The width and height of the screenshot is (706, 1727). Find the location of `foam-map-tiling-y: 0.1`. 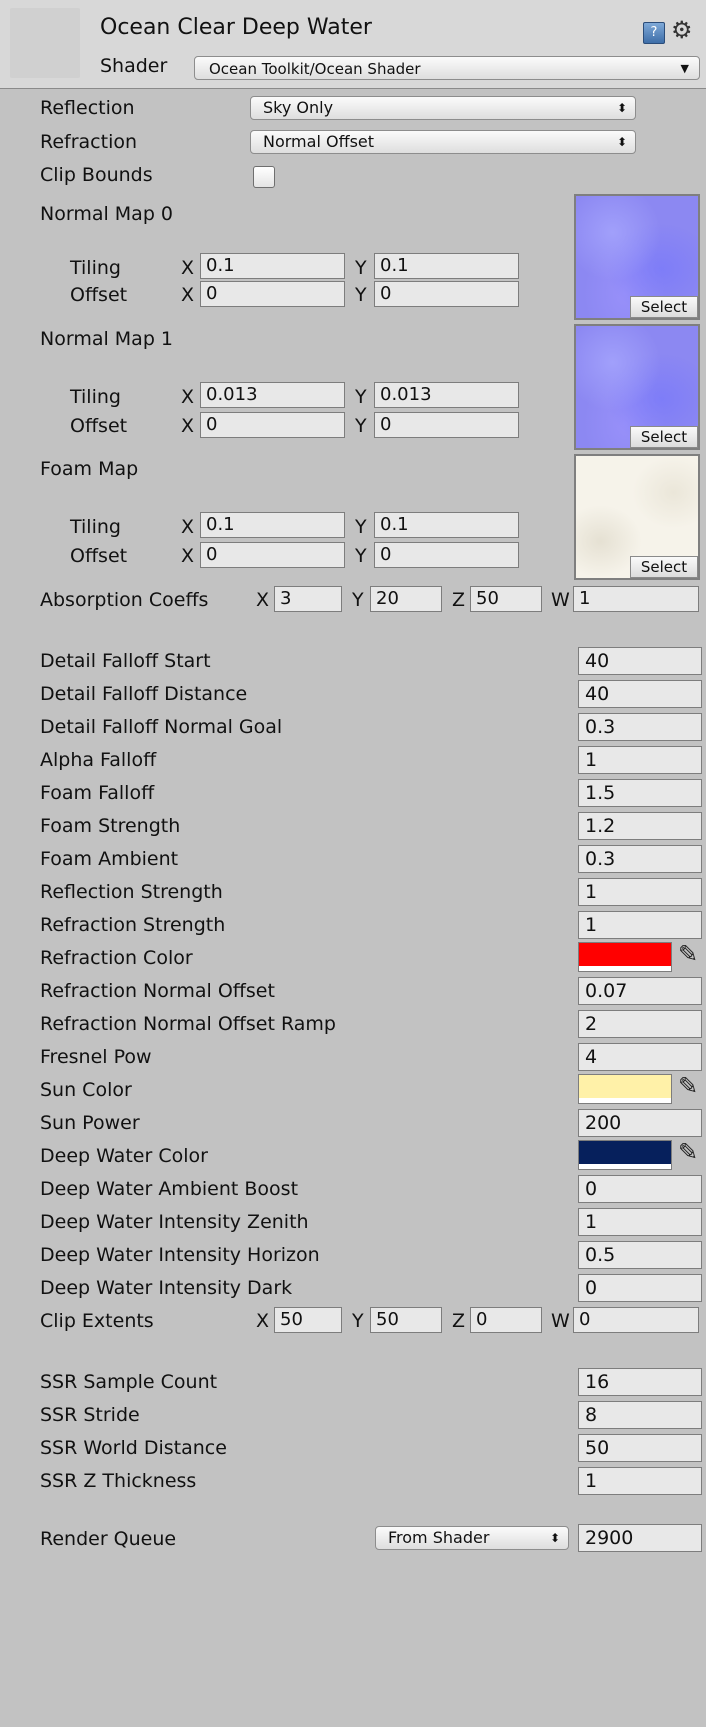

foam-map-tiling-y: 0.1 is located at coordinates (446, 525).